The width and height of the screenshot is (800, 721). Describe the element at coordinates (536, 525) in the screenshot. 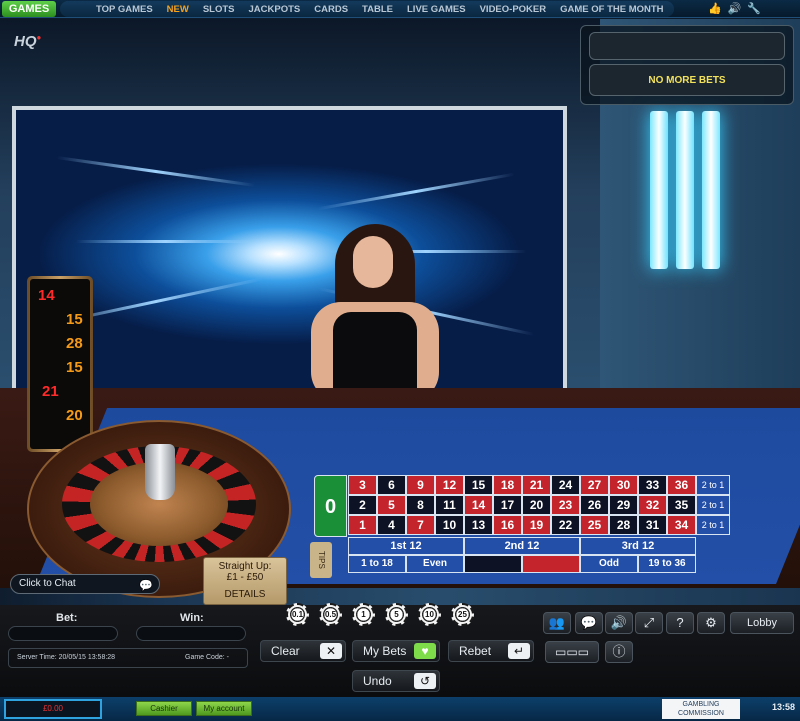

I see `bet-spot-number: 19` at that location.